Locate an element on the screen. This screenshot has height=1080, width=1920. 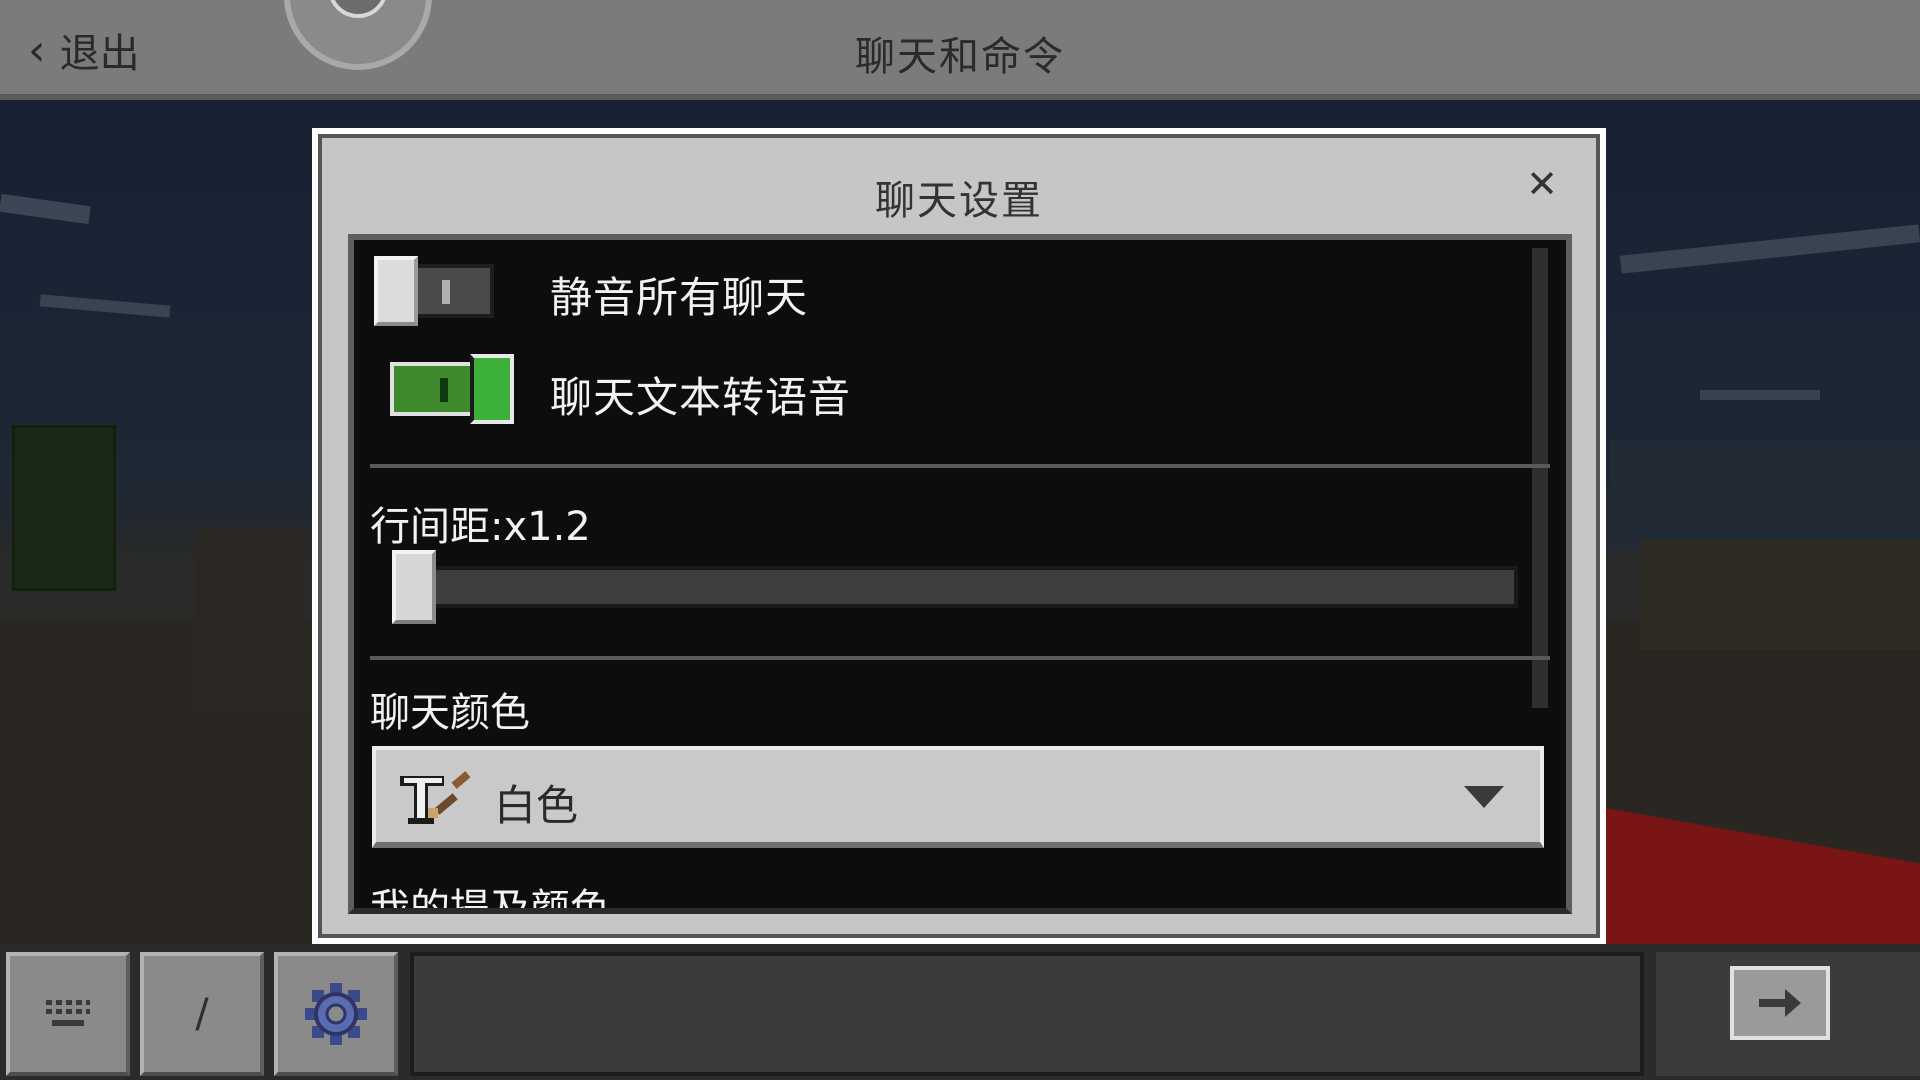
chat-color-label: 聊天颜色 is located at coordinates (450, 713).